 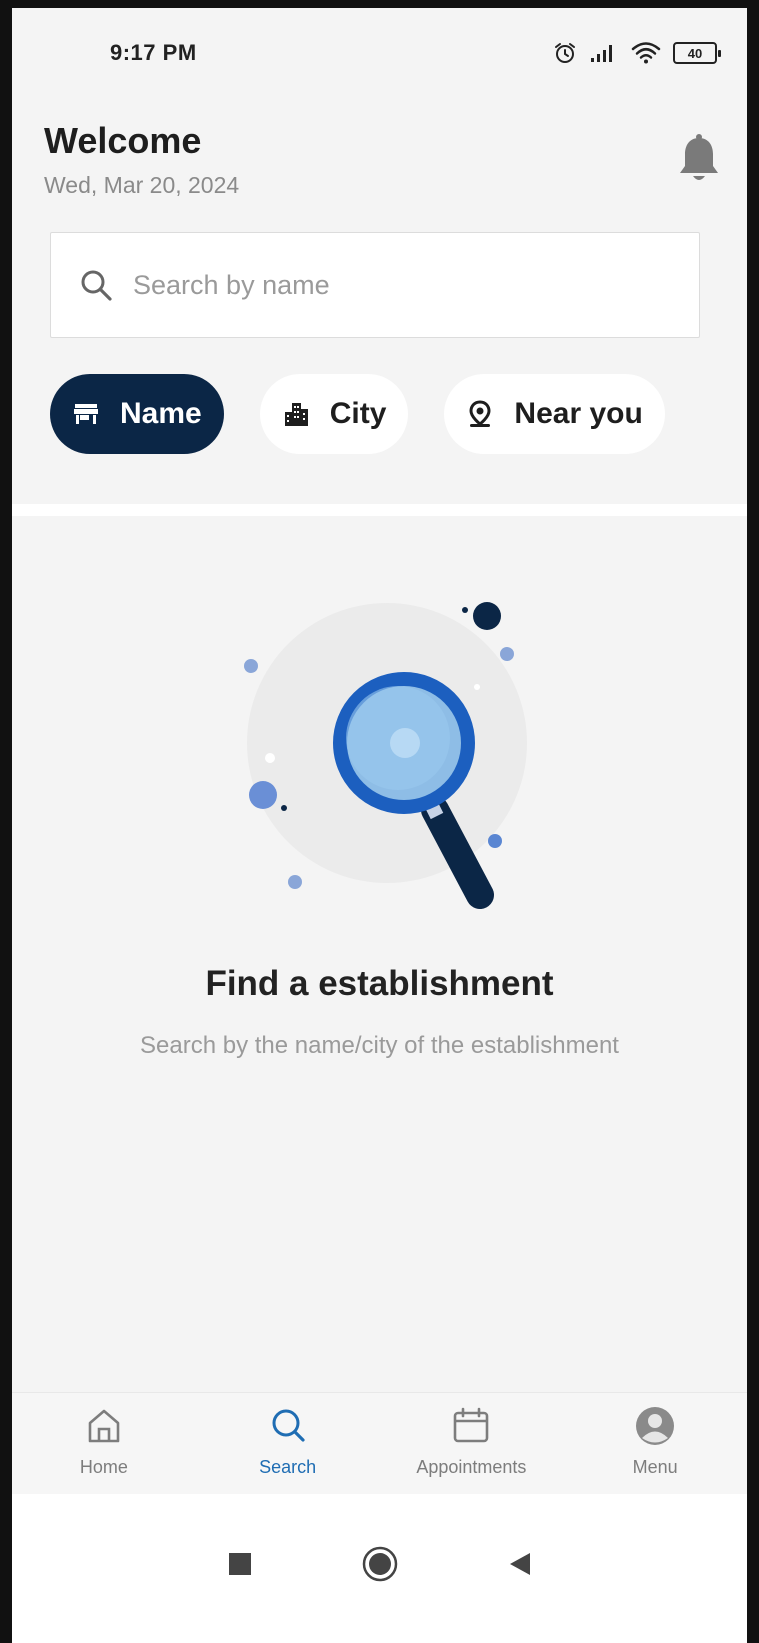 I want to click on nav-label: Home, so click(x=103, y=1467).